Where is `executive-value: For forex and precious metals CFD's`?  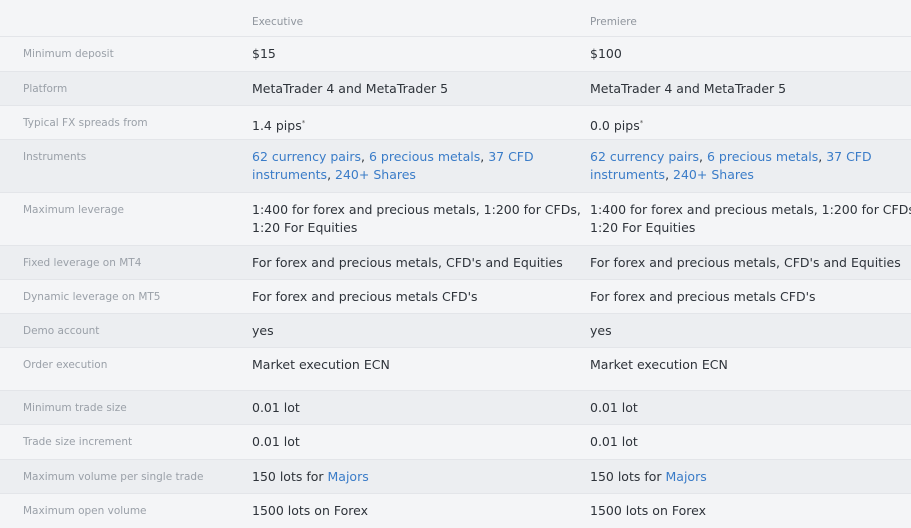
executive-value: For forex and precious metals CFD's is located at coordinates (365, 296).